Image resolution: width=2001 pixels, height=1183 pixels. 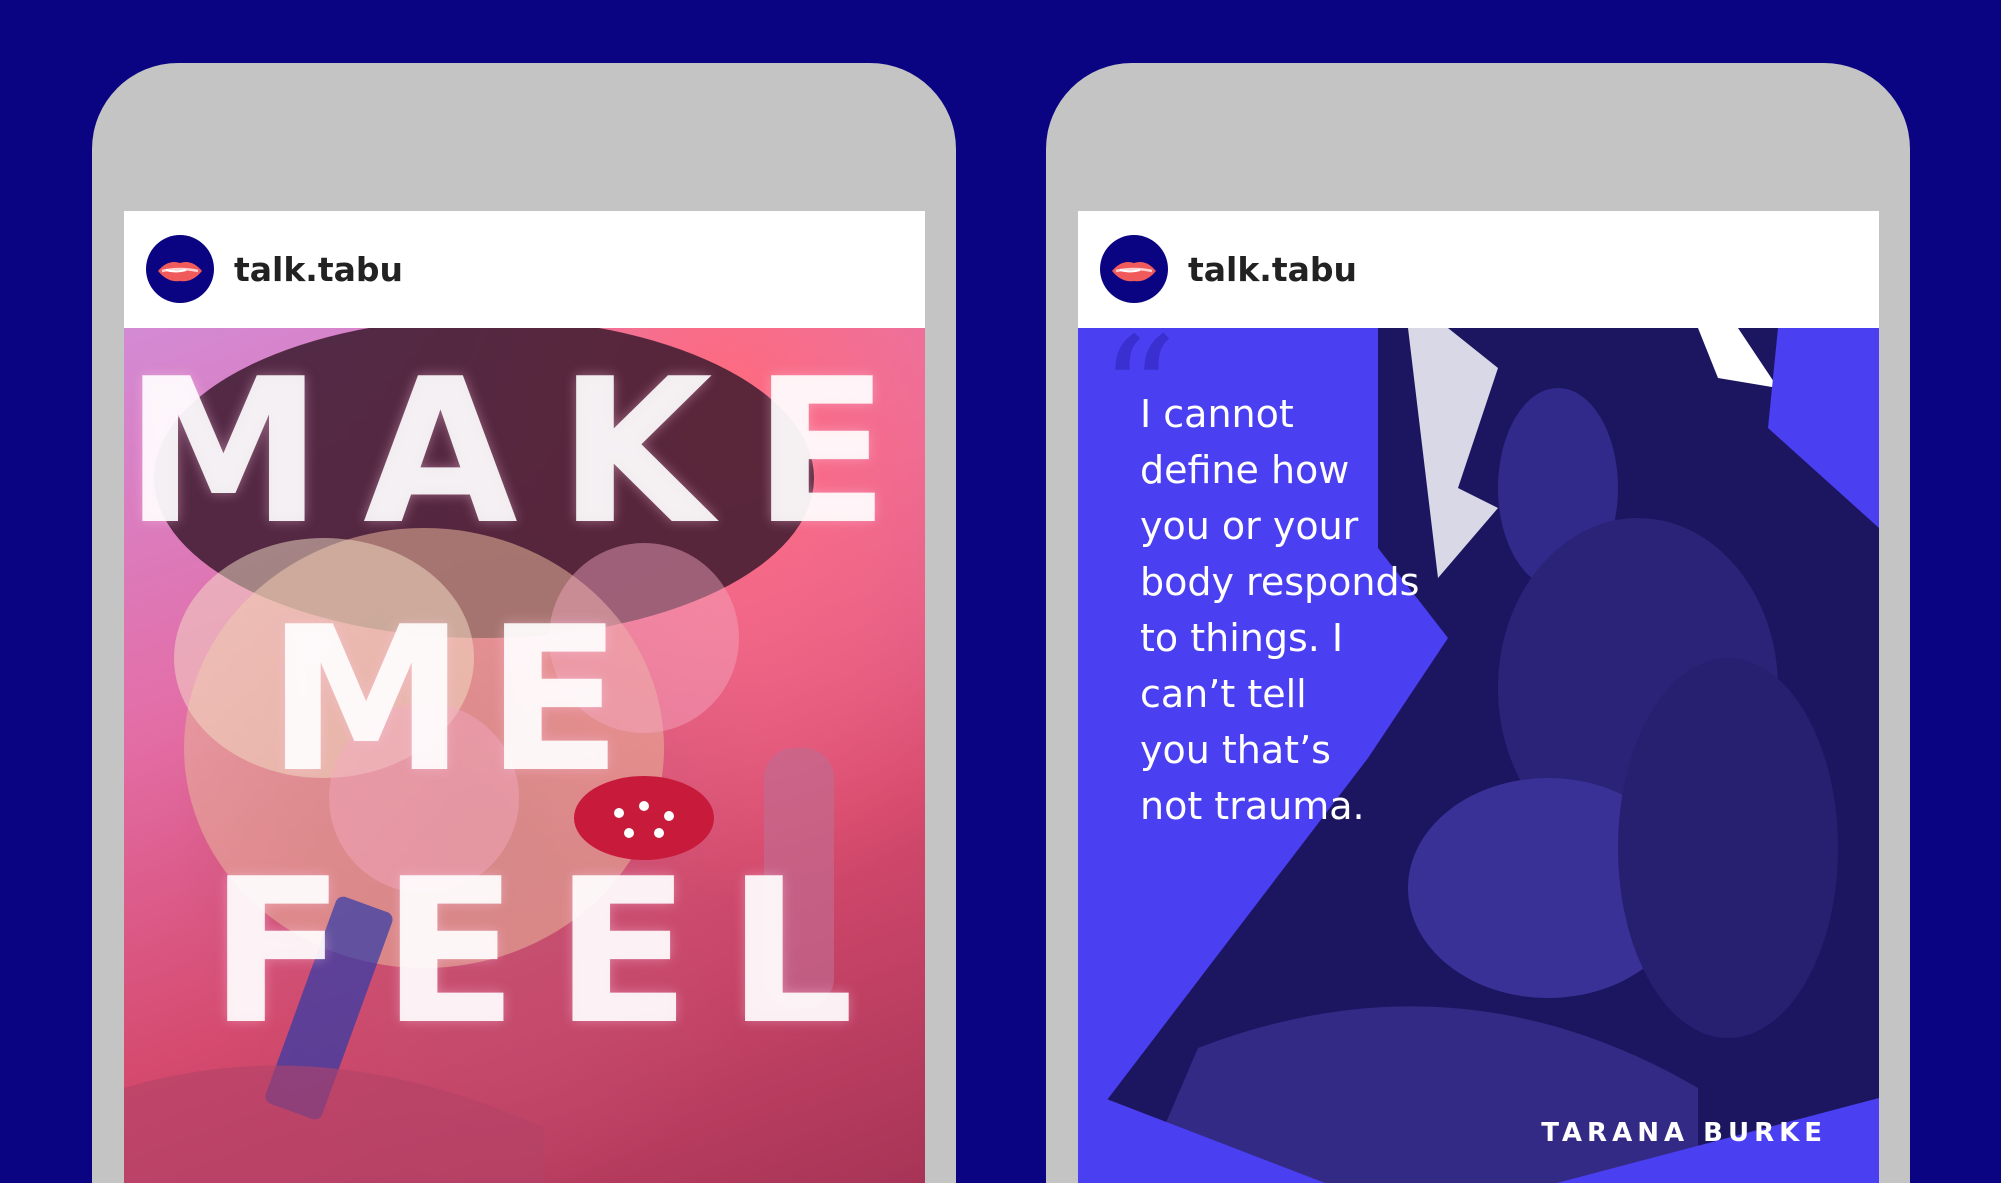 I want to click on headline-word-3: FEEL, so click(x=549, y=952).